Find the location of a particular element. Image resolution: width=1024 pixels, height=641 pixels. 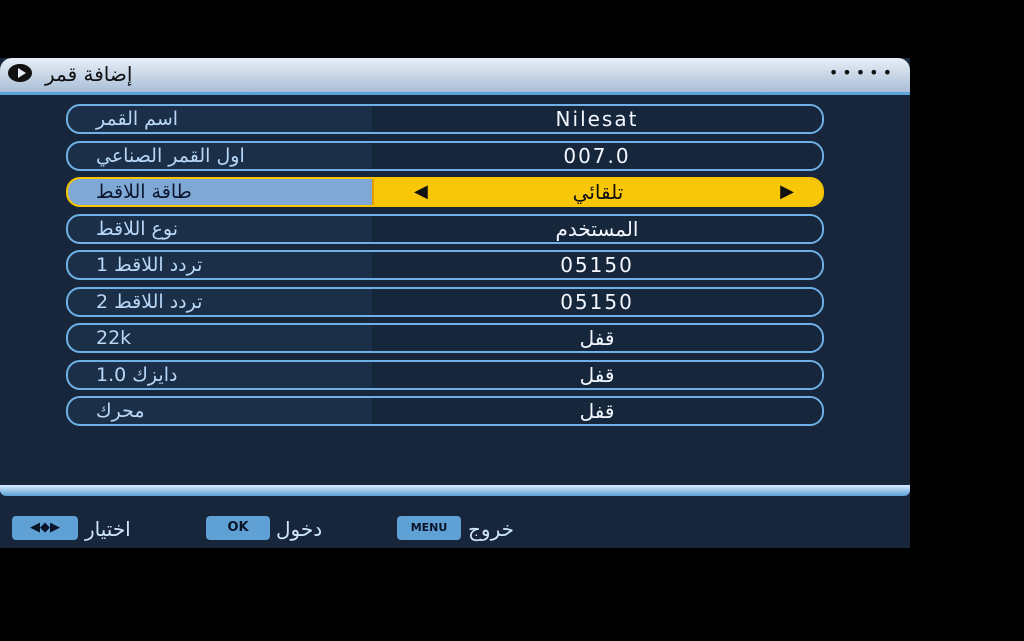

satellite-longitude-value: 007.0 is located at coordinates (597, 155).